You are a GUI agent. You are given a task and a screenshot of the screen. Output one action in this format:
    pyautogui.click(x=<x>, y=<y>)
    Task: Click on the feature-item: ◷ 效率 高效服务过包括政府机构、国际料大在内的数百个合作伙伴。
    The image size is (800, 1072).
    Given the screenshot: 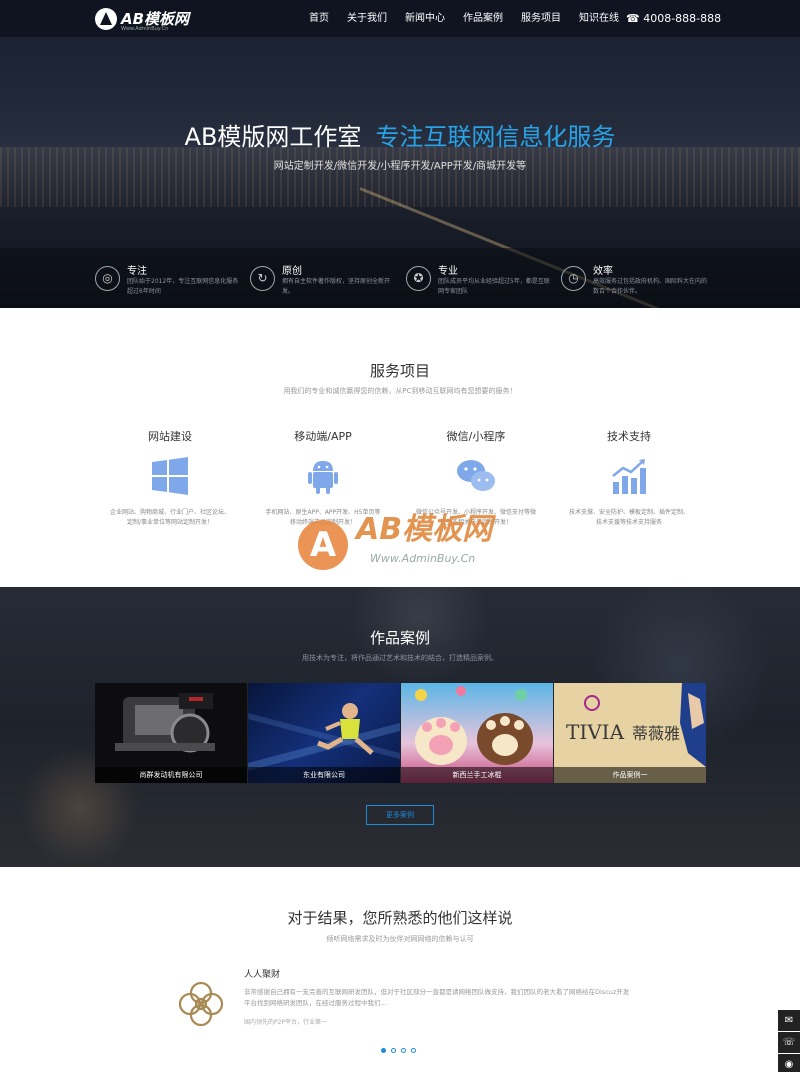 What is the action you would take?
    pyautogui.click(x=636, y=284)
    